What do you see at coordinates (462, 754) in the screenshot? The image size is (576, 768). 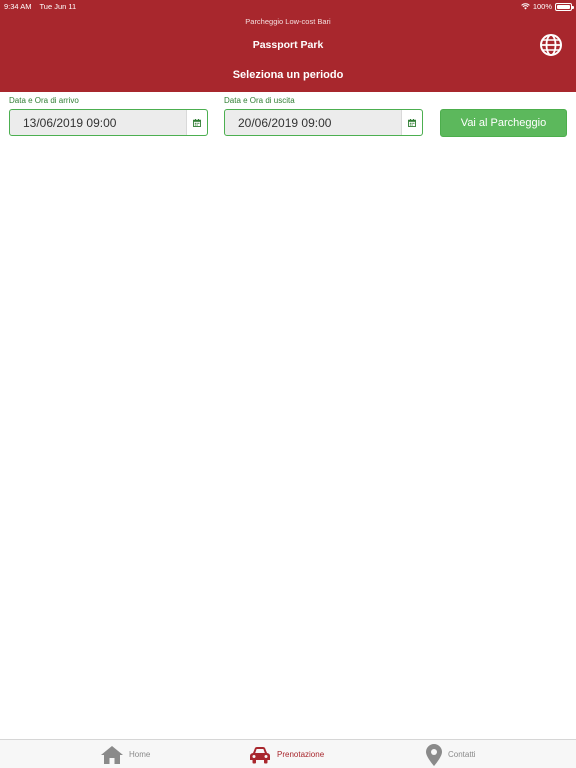 I see `tab-contacts-label: Contatti` at bounding box center [462, 754].